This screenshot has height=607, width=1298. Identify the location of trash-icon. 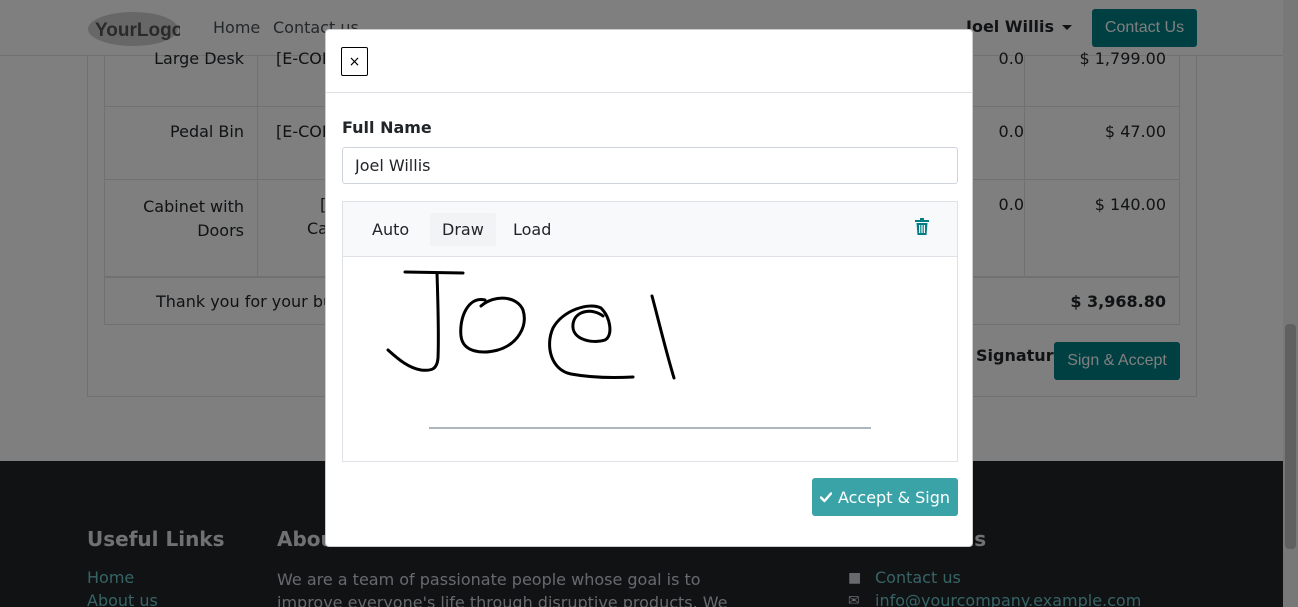
(922, 227).